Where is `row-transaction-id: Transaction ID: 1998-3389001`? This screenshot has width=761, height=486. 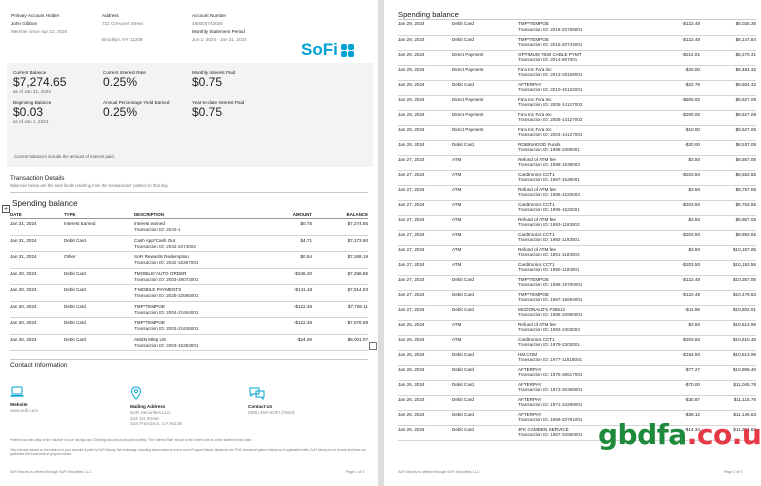
row-transaction-id: Transaction ID: 1998-3389001 is located at coordinates (549, 150).